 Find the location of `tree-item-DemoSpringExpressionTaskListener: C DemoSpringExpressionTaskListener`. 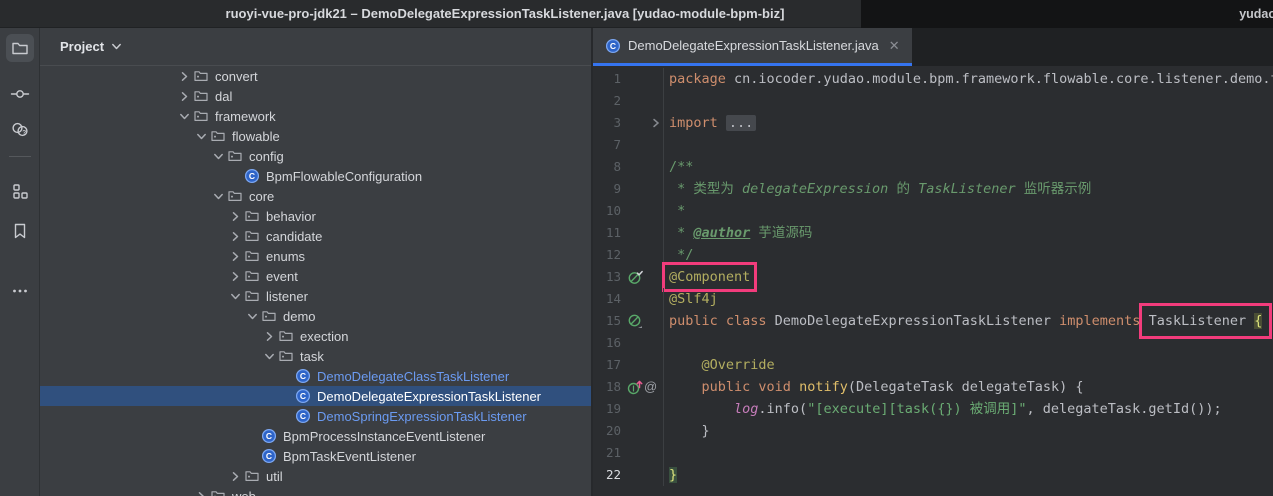

tree-item-DemoSpringExpressionTaskListener: C DemoSpringExpressionTaskListener is located at coordinates (315, 416).